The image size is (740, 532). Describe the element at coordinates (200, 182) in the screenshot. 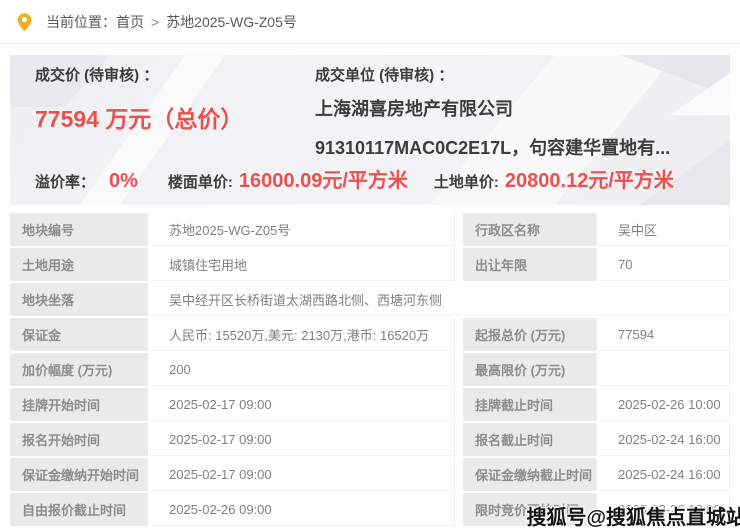

I see `floor-unit-price-label: 楼面单价:` at that location.